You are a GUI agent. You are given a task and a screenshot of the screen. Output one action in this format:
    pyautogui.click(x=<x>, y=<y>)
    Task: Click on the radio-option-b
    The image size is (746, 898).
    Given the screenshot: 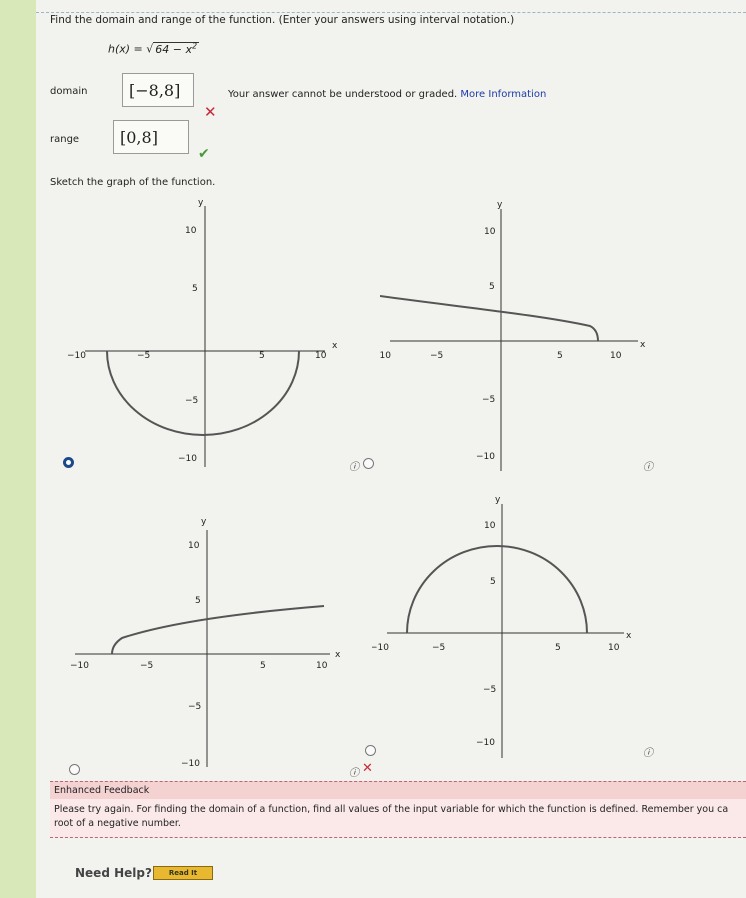 What is the action you would take?
    pyautogui.click(x=368, y=463)
    